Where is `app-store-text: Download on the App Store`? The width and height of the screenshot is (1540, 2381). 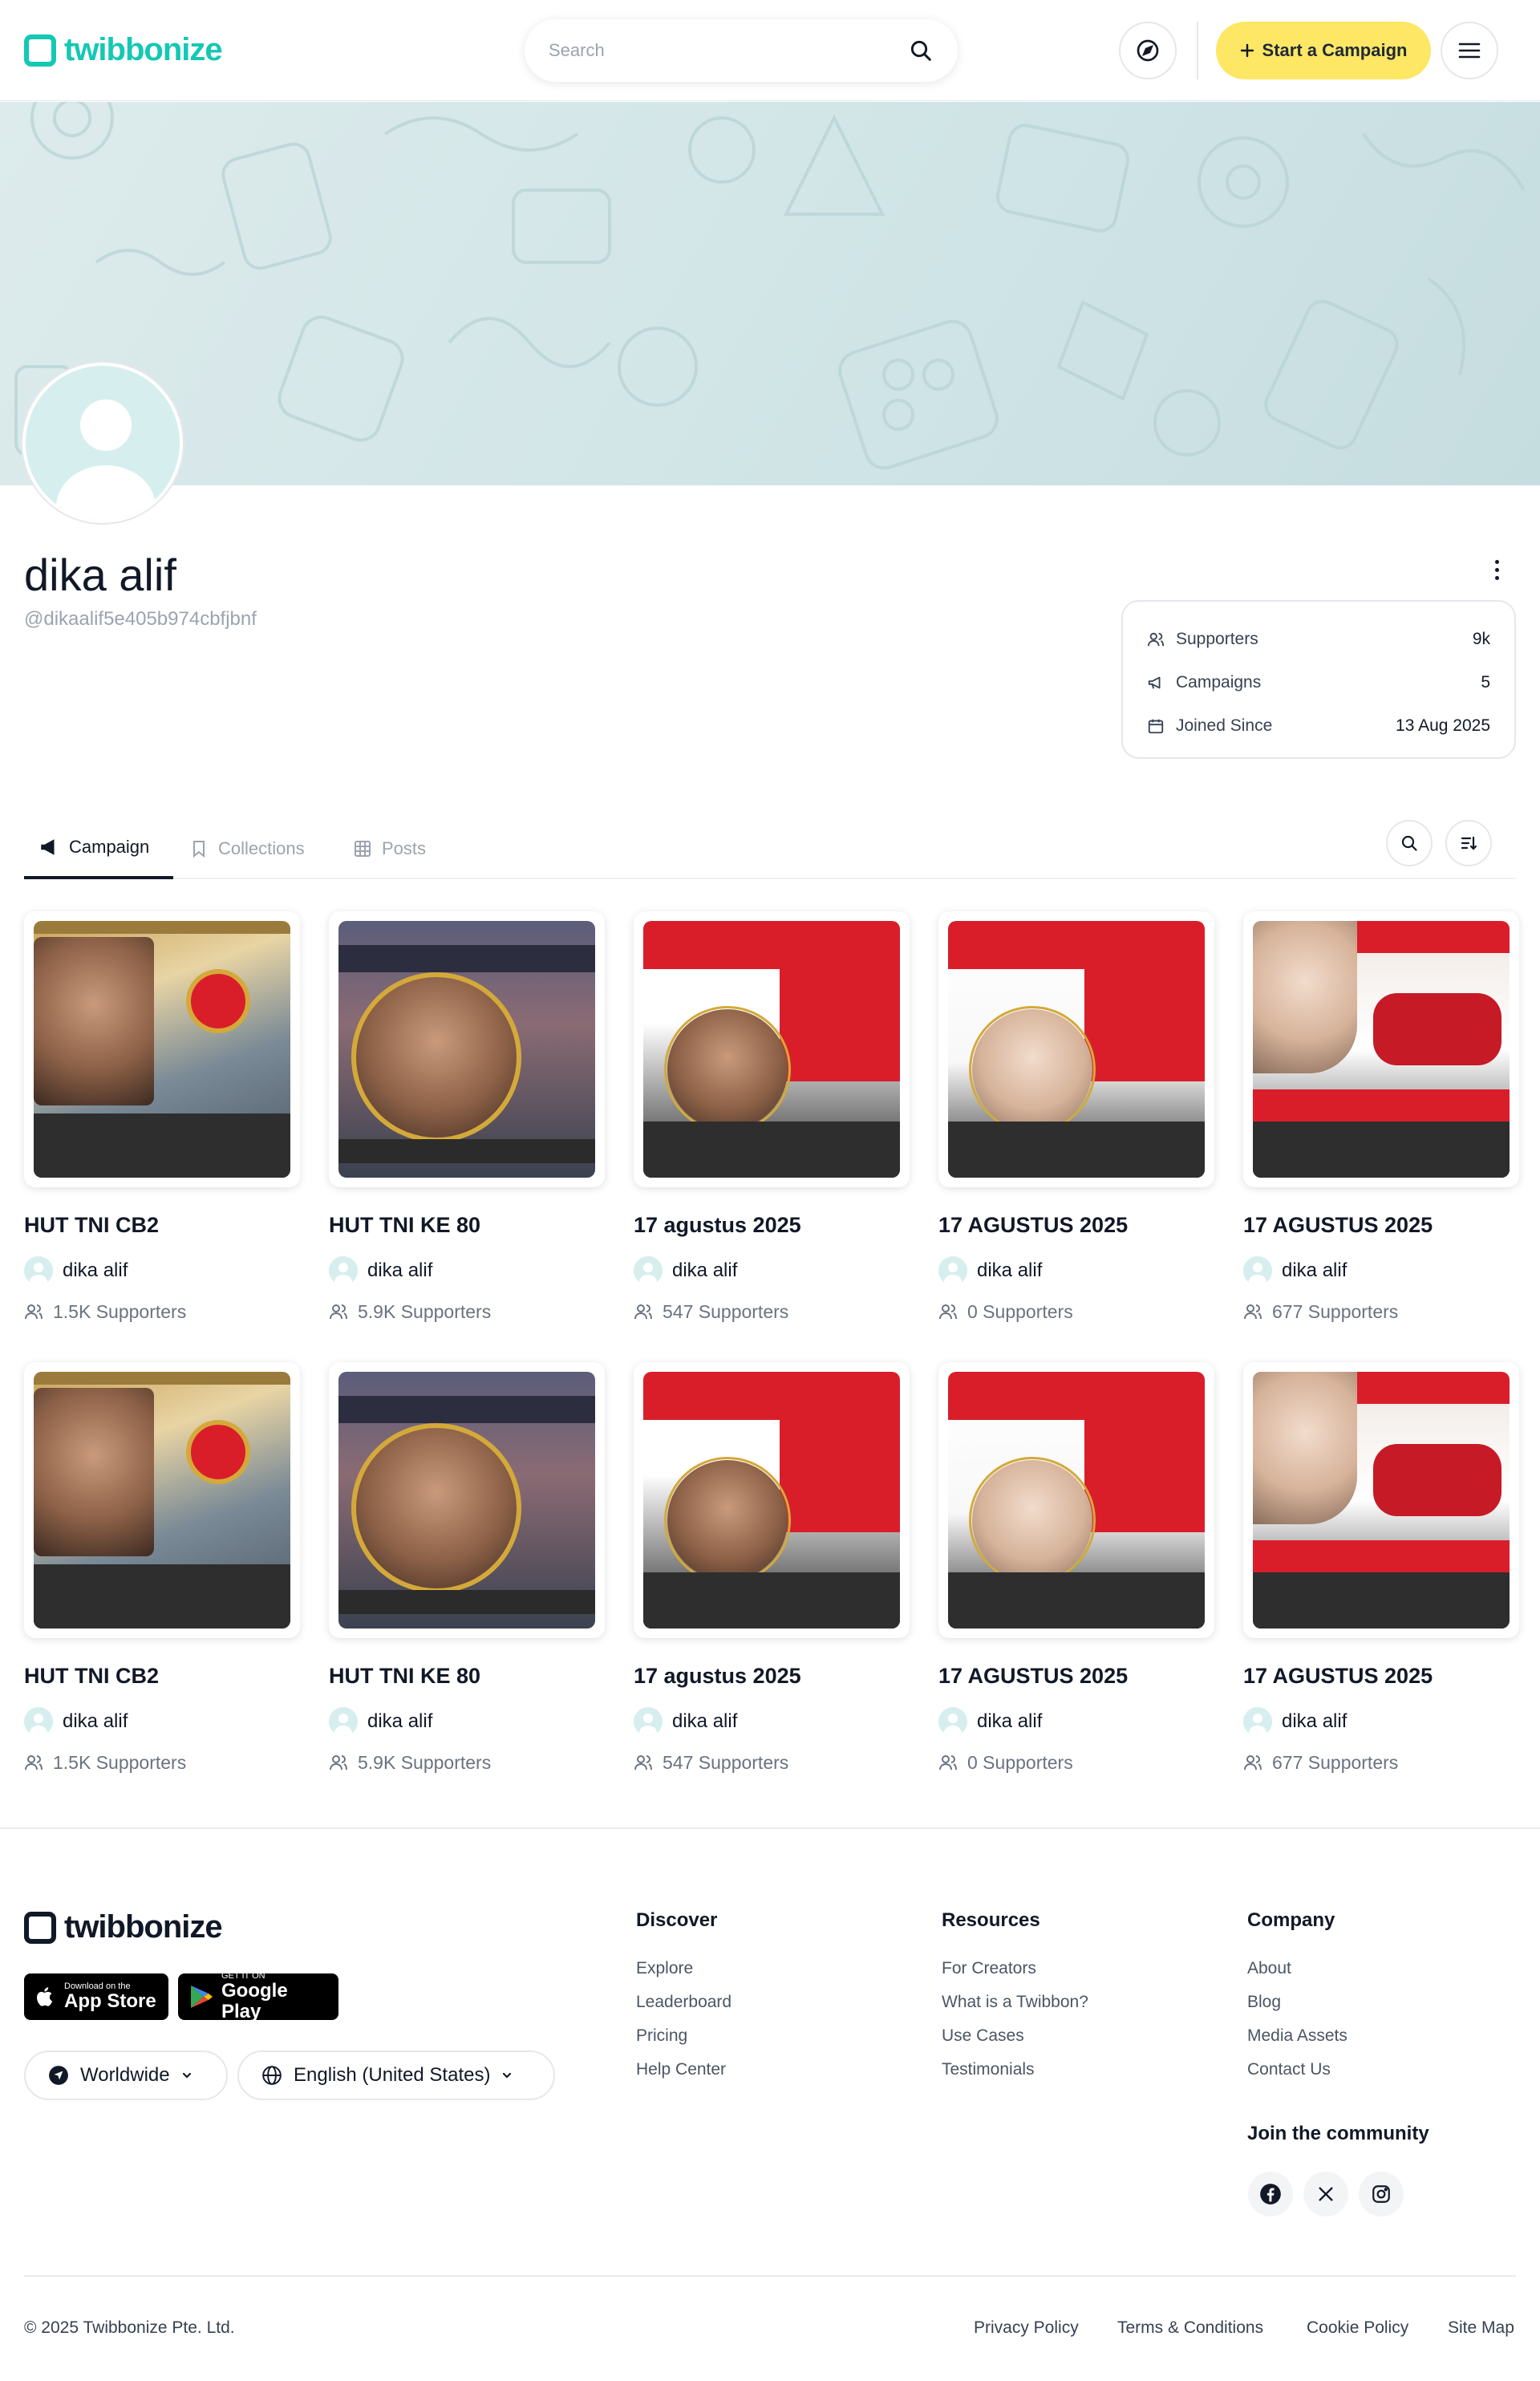 app-store-text: Download on the App Store is located at coordinates (110, 1996).